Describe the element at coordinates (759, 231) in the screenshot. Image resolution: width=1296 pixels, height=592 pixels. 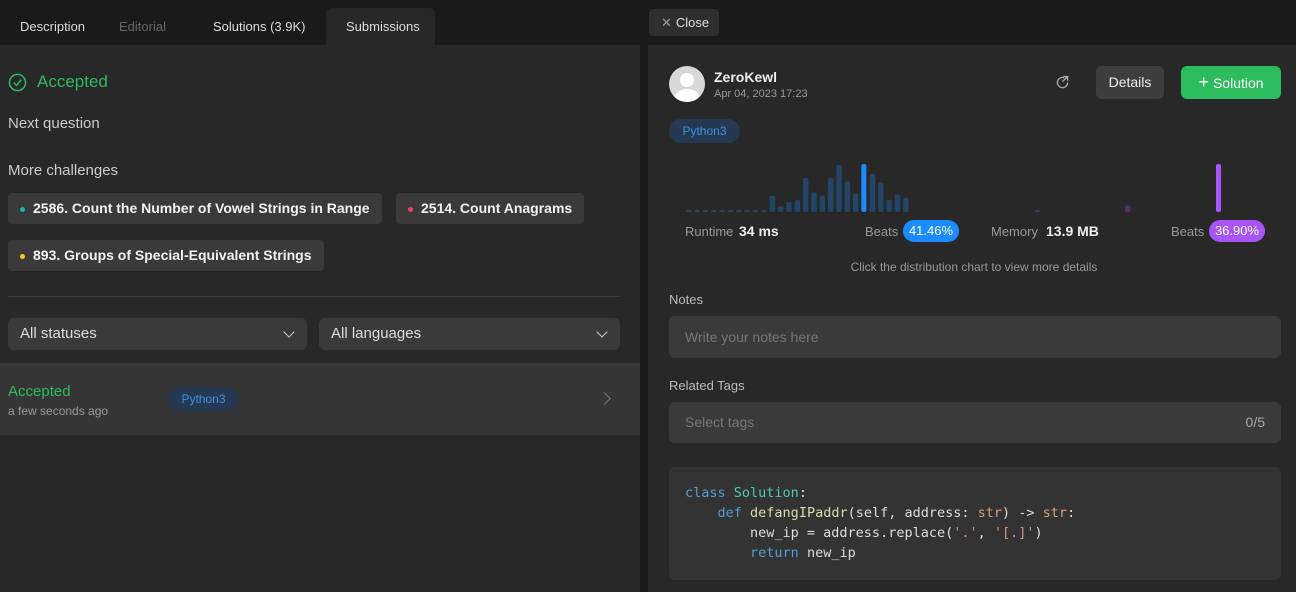
I see `runtime-value: 34 ms` at that location.